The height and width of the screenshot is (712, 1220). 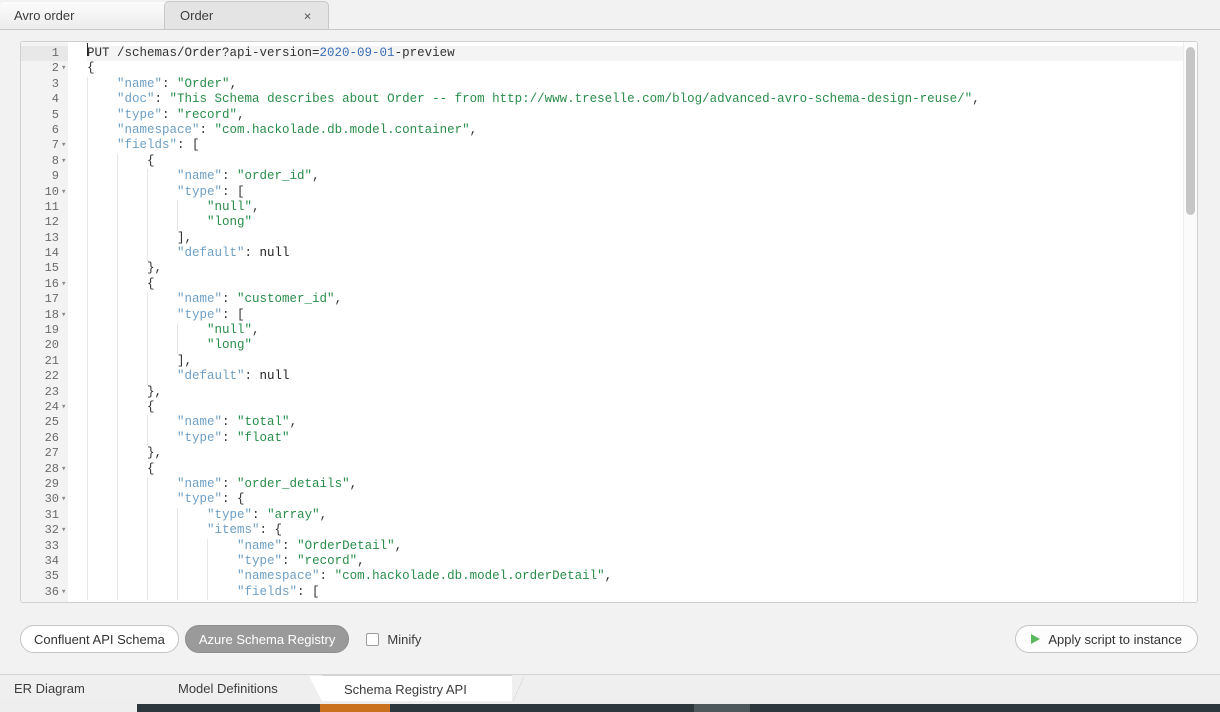 I want to click on code-token: : [, so click(x=233, y=191).